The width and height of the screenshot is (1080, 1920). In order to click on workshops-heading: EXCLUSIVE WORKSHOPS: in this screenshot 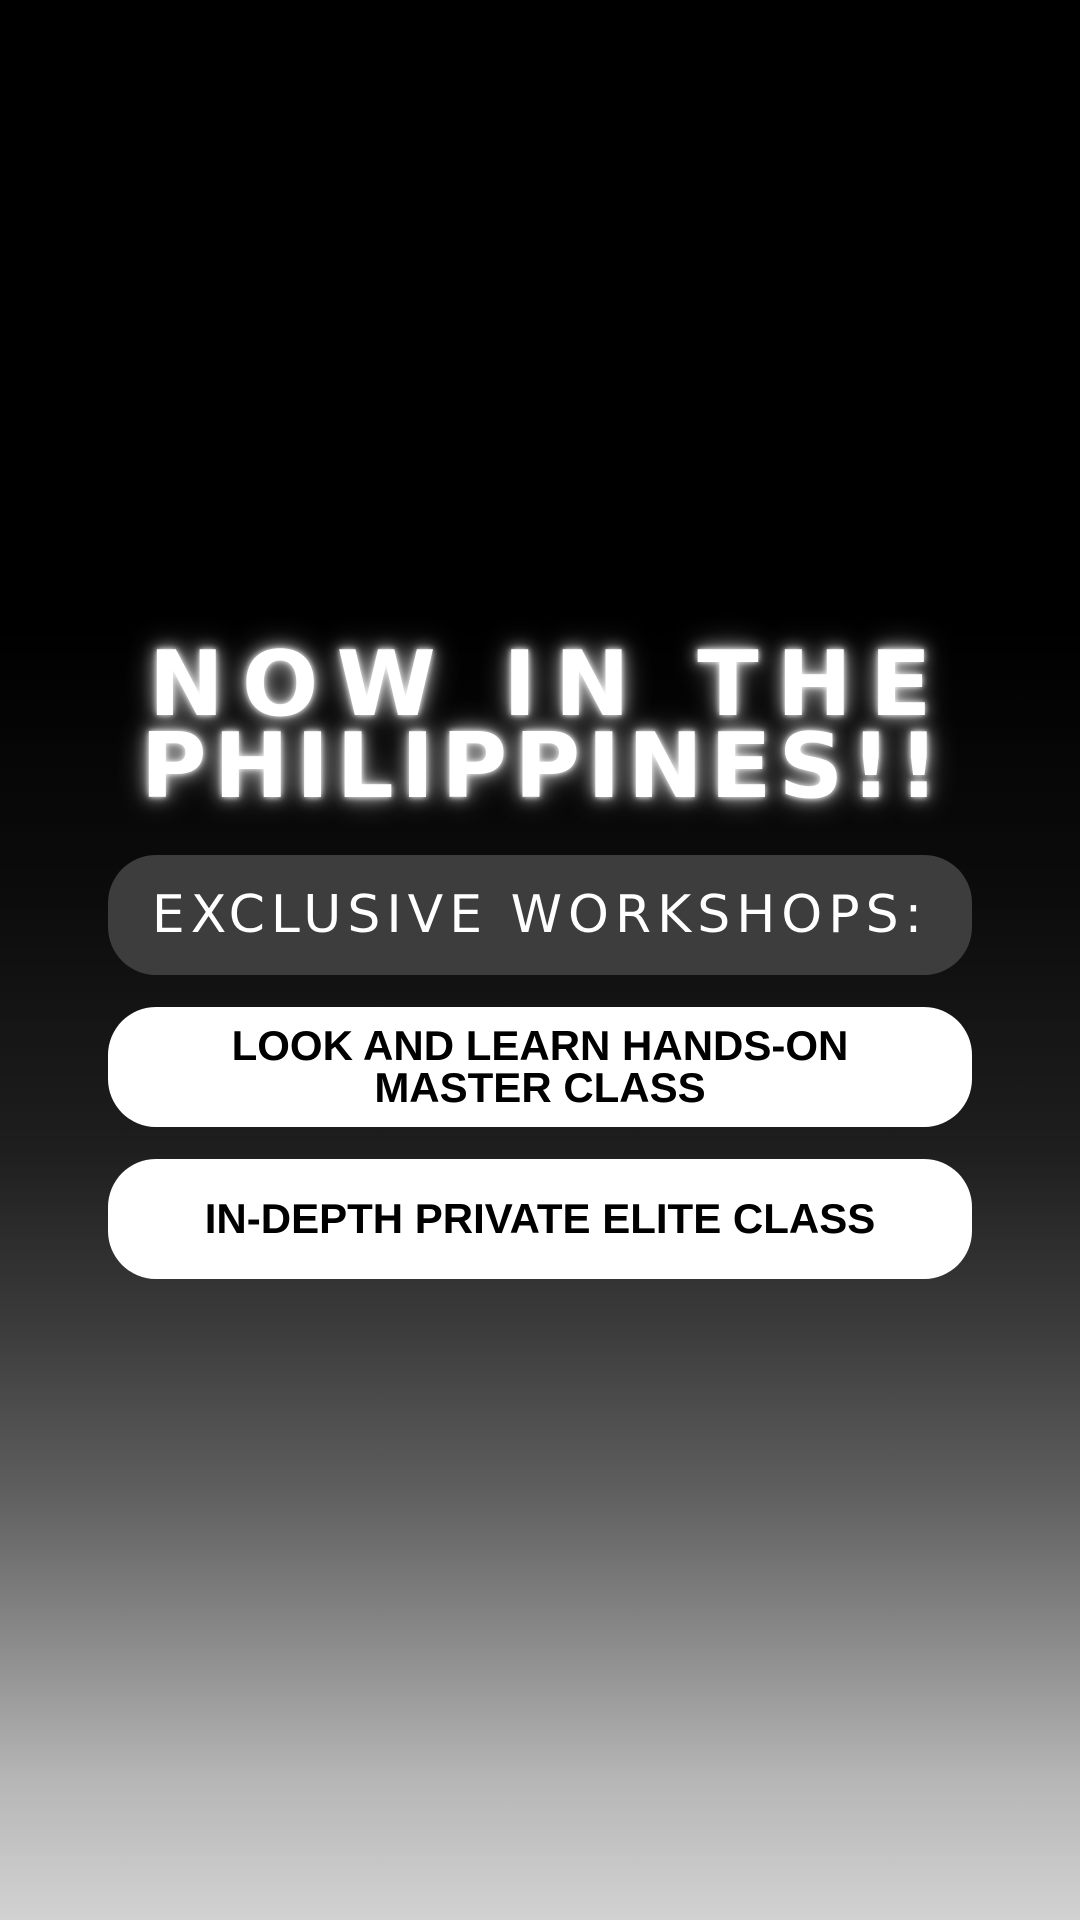, I will do `click(540, 915)`.